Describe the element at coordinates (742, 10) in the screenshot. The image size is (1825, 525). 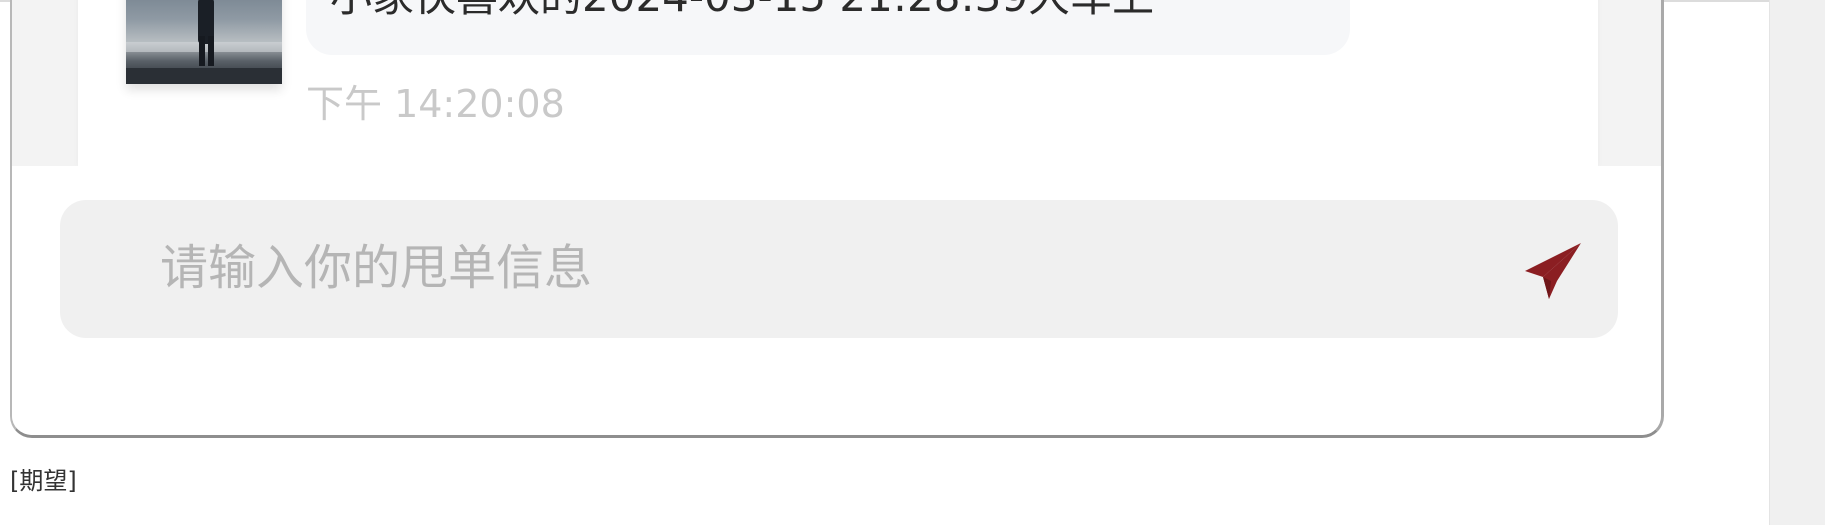
I see `message-text: 小家伙喜欢的2024-03-15 21:28:39大车上` at that location.